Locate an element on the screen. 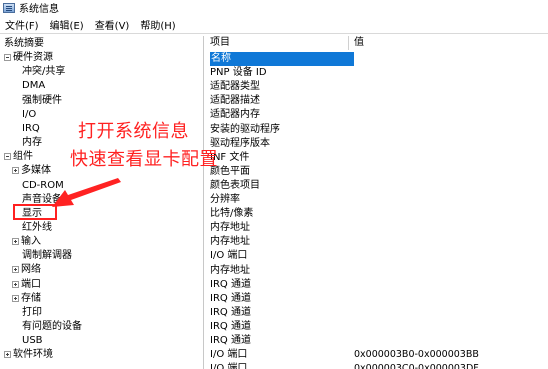 The image size is (548, 369). annotation-arrow-shape is located at coordinates (86, 192).